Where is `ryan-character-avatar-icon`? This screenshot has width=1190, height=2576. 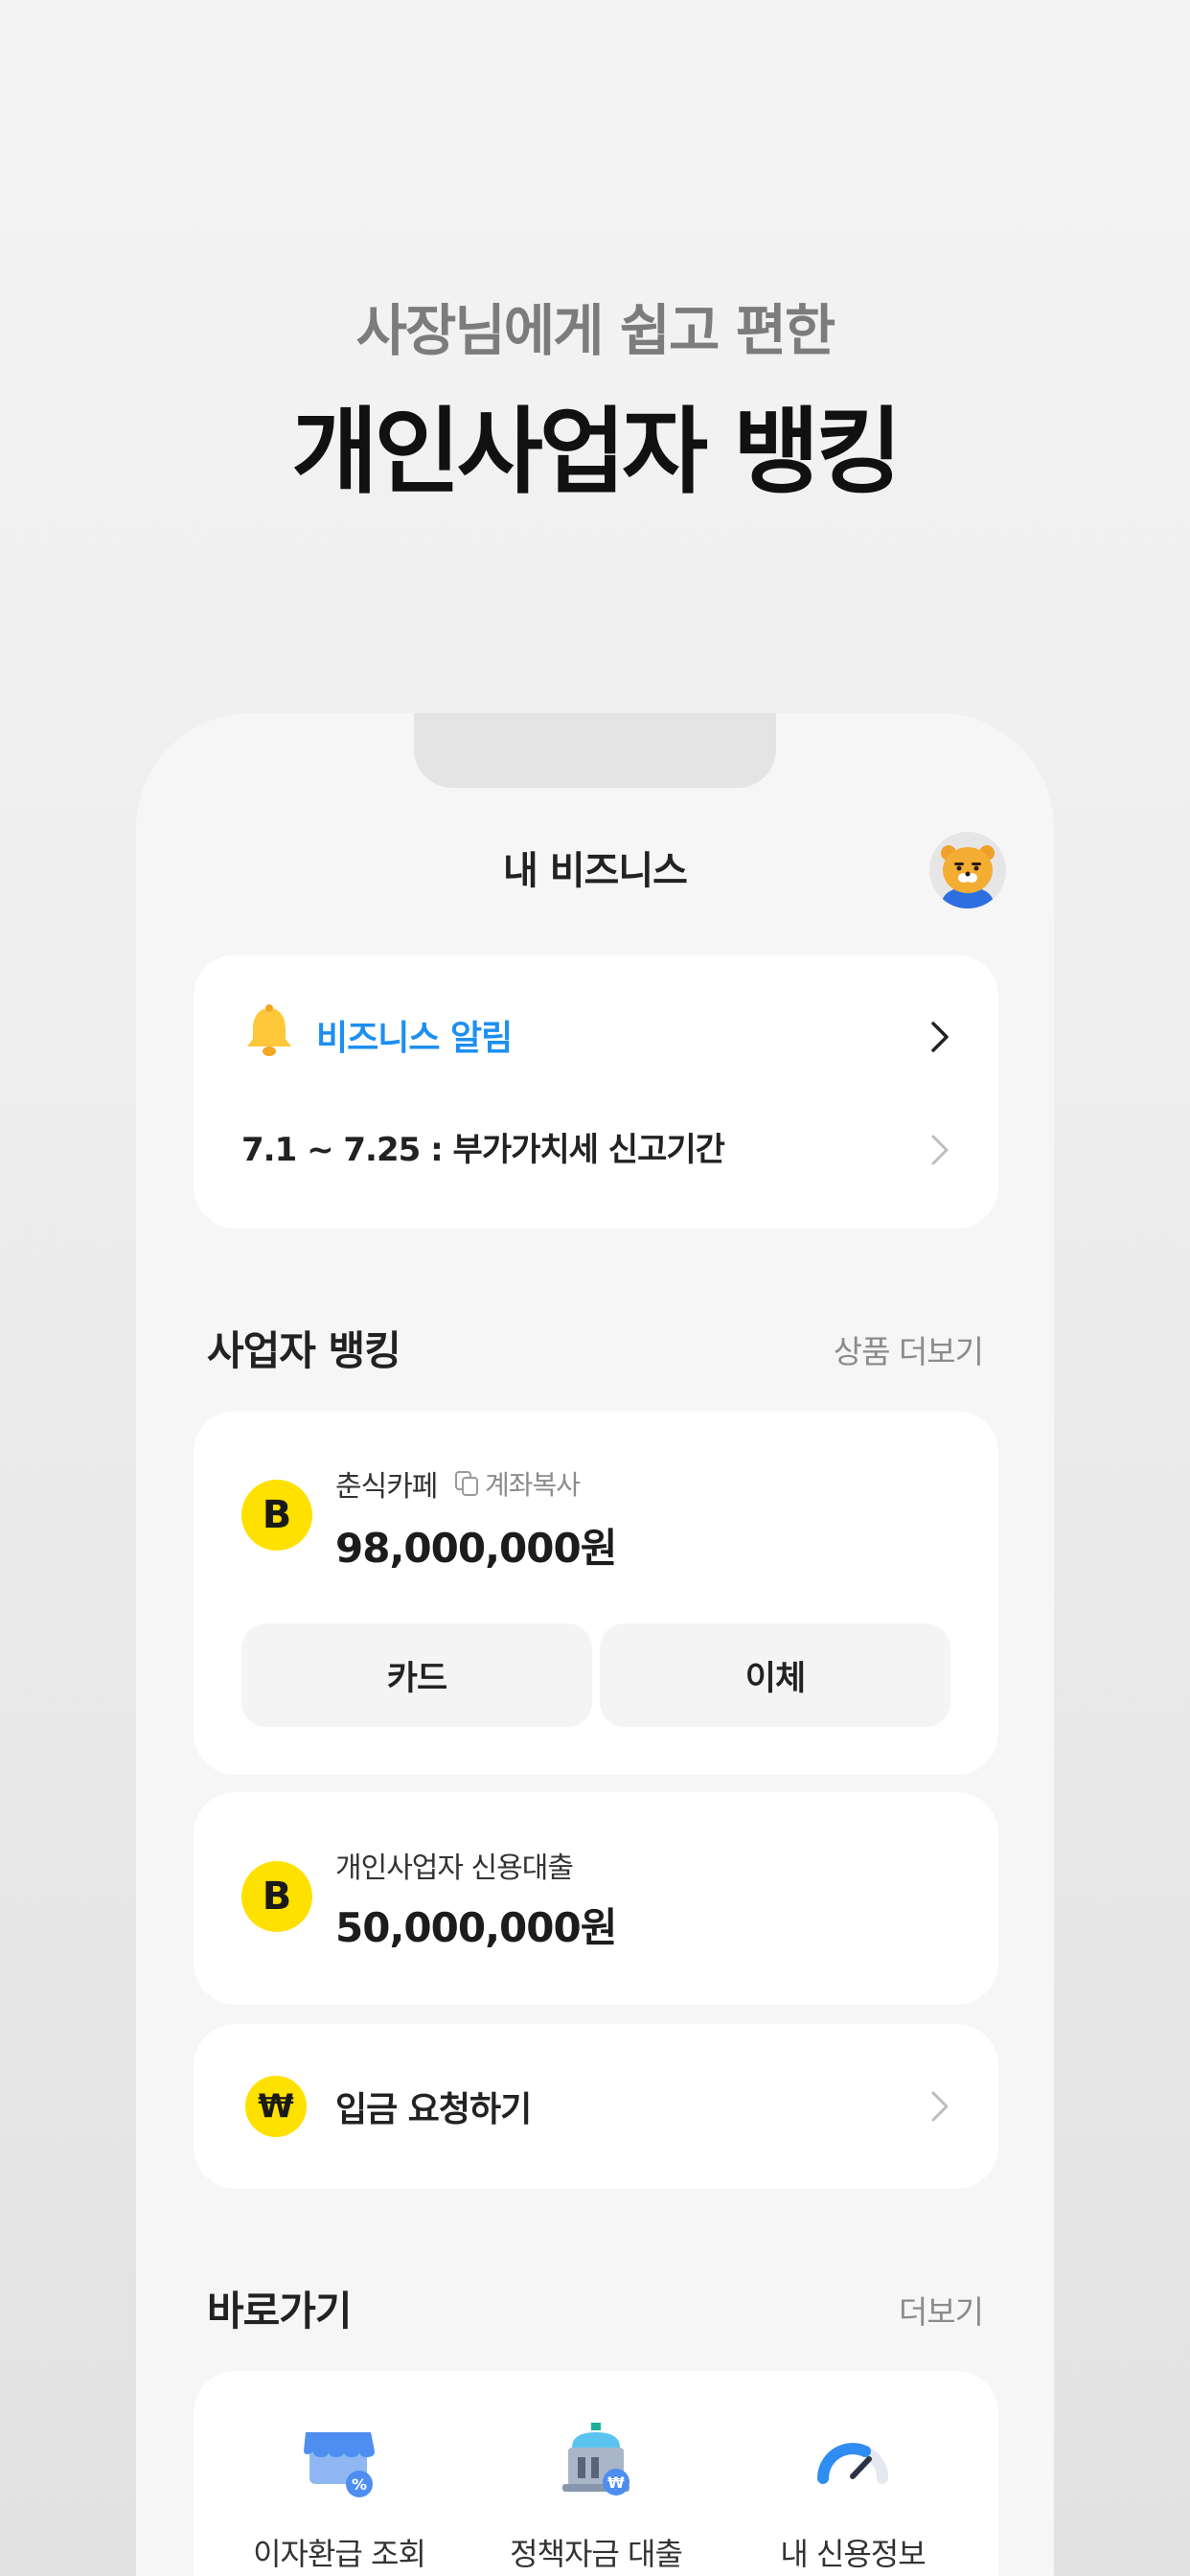 ryan-character-avatar-icon is located at coordinates (968, 876).